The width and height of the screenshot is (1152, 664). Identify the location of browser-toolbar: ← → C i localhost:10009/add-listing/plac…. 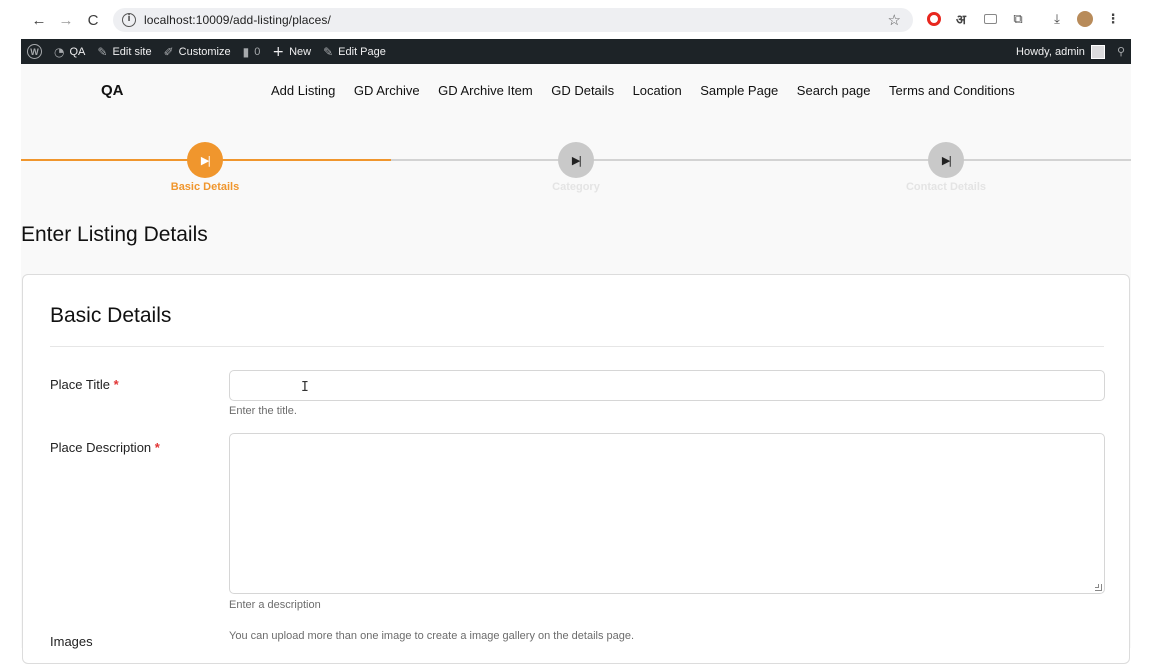
(576, 19).